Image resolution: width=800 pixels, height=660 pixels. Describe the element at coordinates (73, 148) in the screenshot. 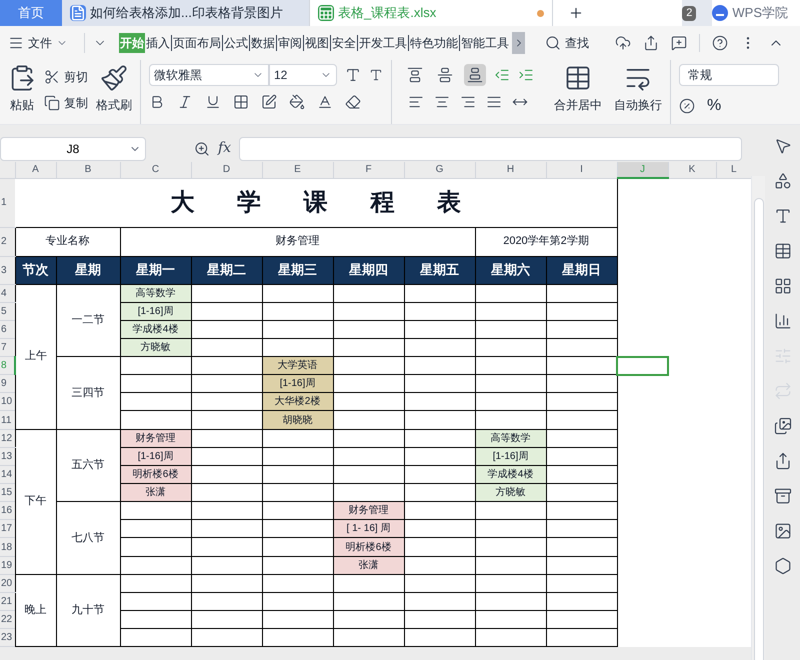

I see `name-box: J8` at that location.